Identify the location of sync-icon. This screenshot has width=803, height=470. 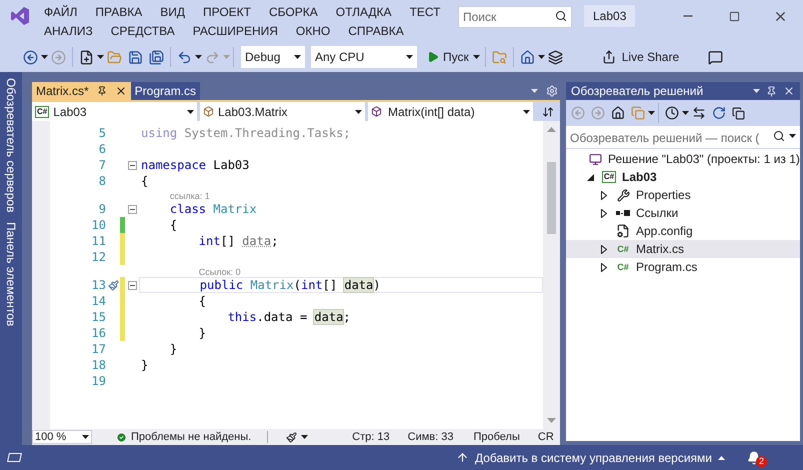
(699, 113).